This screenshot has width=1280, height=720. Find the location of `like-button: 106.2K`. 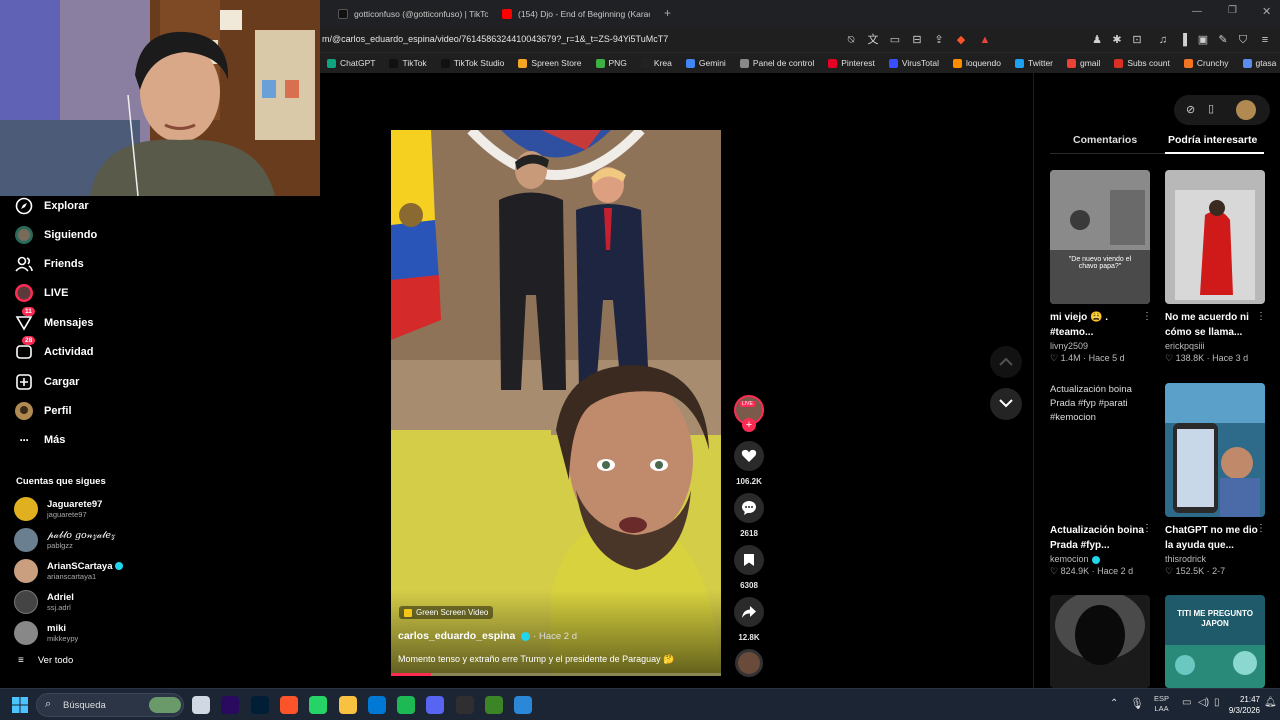

like-button: 106.2K is located at coordinates (749, 463).